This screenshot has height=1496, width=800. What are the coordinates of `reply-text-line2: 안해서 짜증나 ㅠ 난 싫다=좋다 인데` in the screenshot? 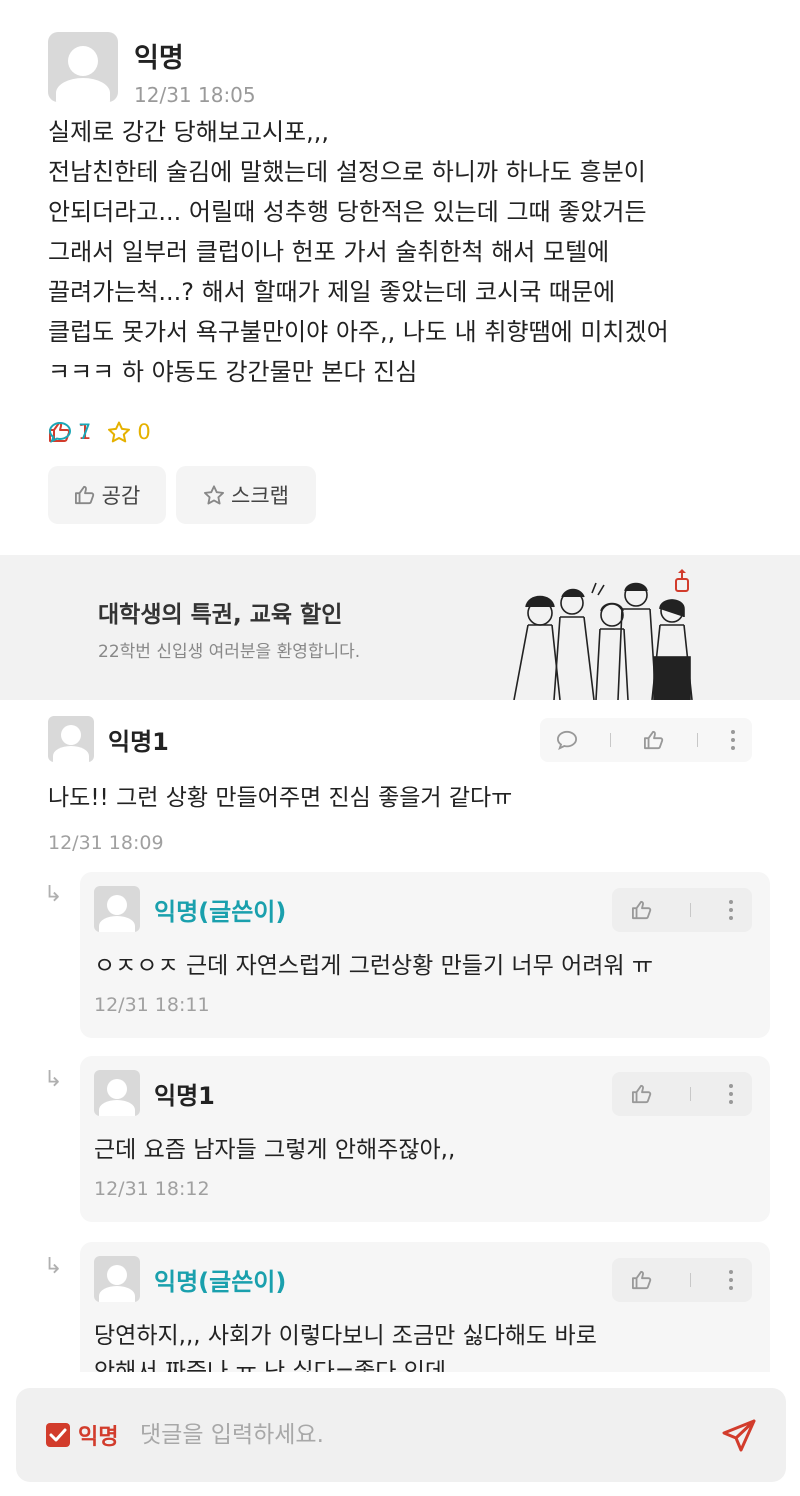 It's located at (270, 1365).